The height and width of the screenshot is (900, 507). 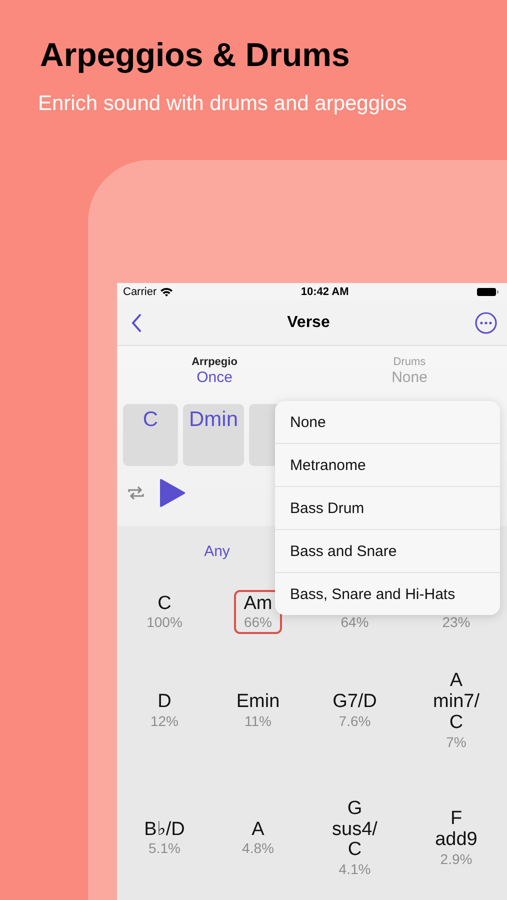 What do you see at coordinates (324, 292) in the screenshot?
I see `clock: 10:42 AM` at bounding box center [324, 292].